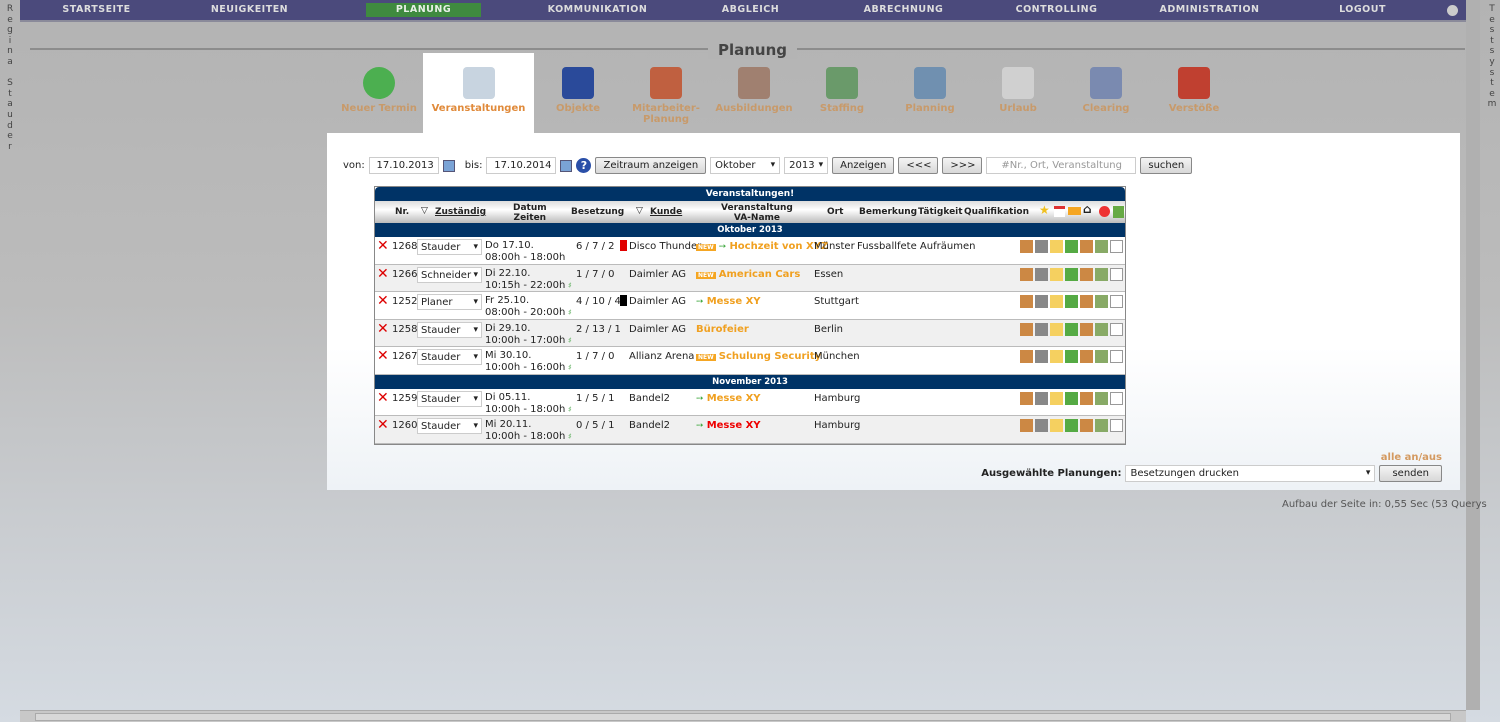  What do you see at coordinates (1362, 10) in the screenshot?
I see `nav-logout: LOGOUT` at bounding box center [1362, 10].